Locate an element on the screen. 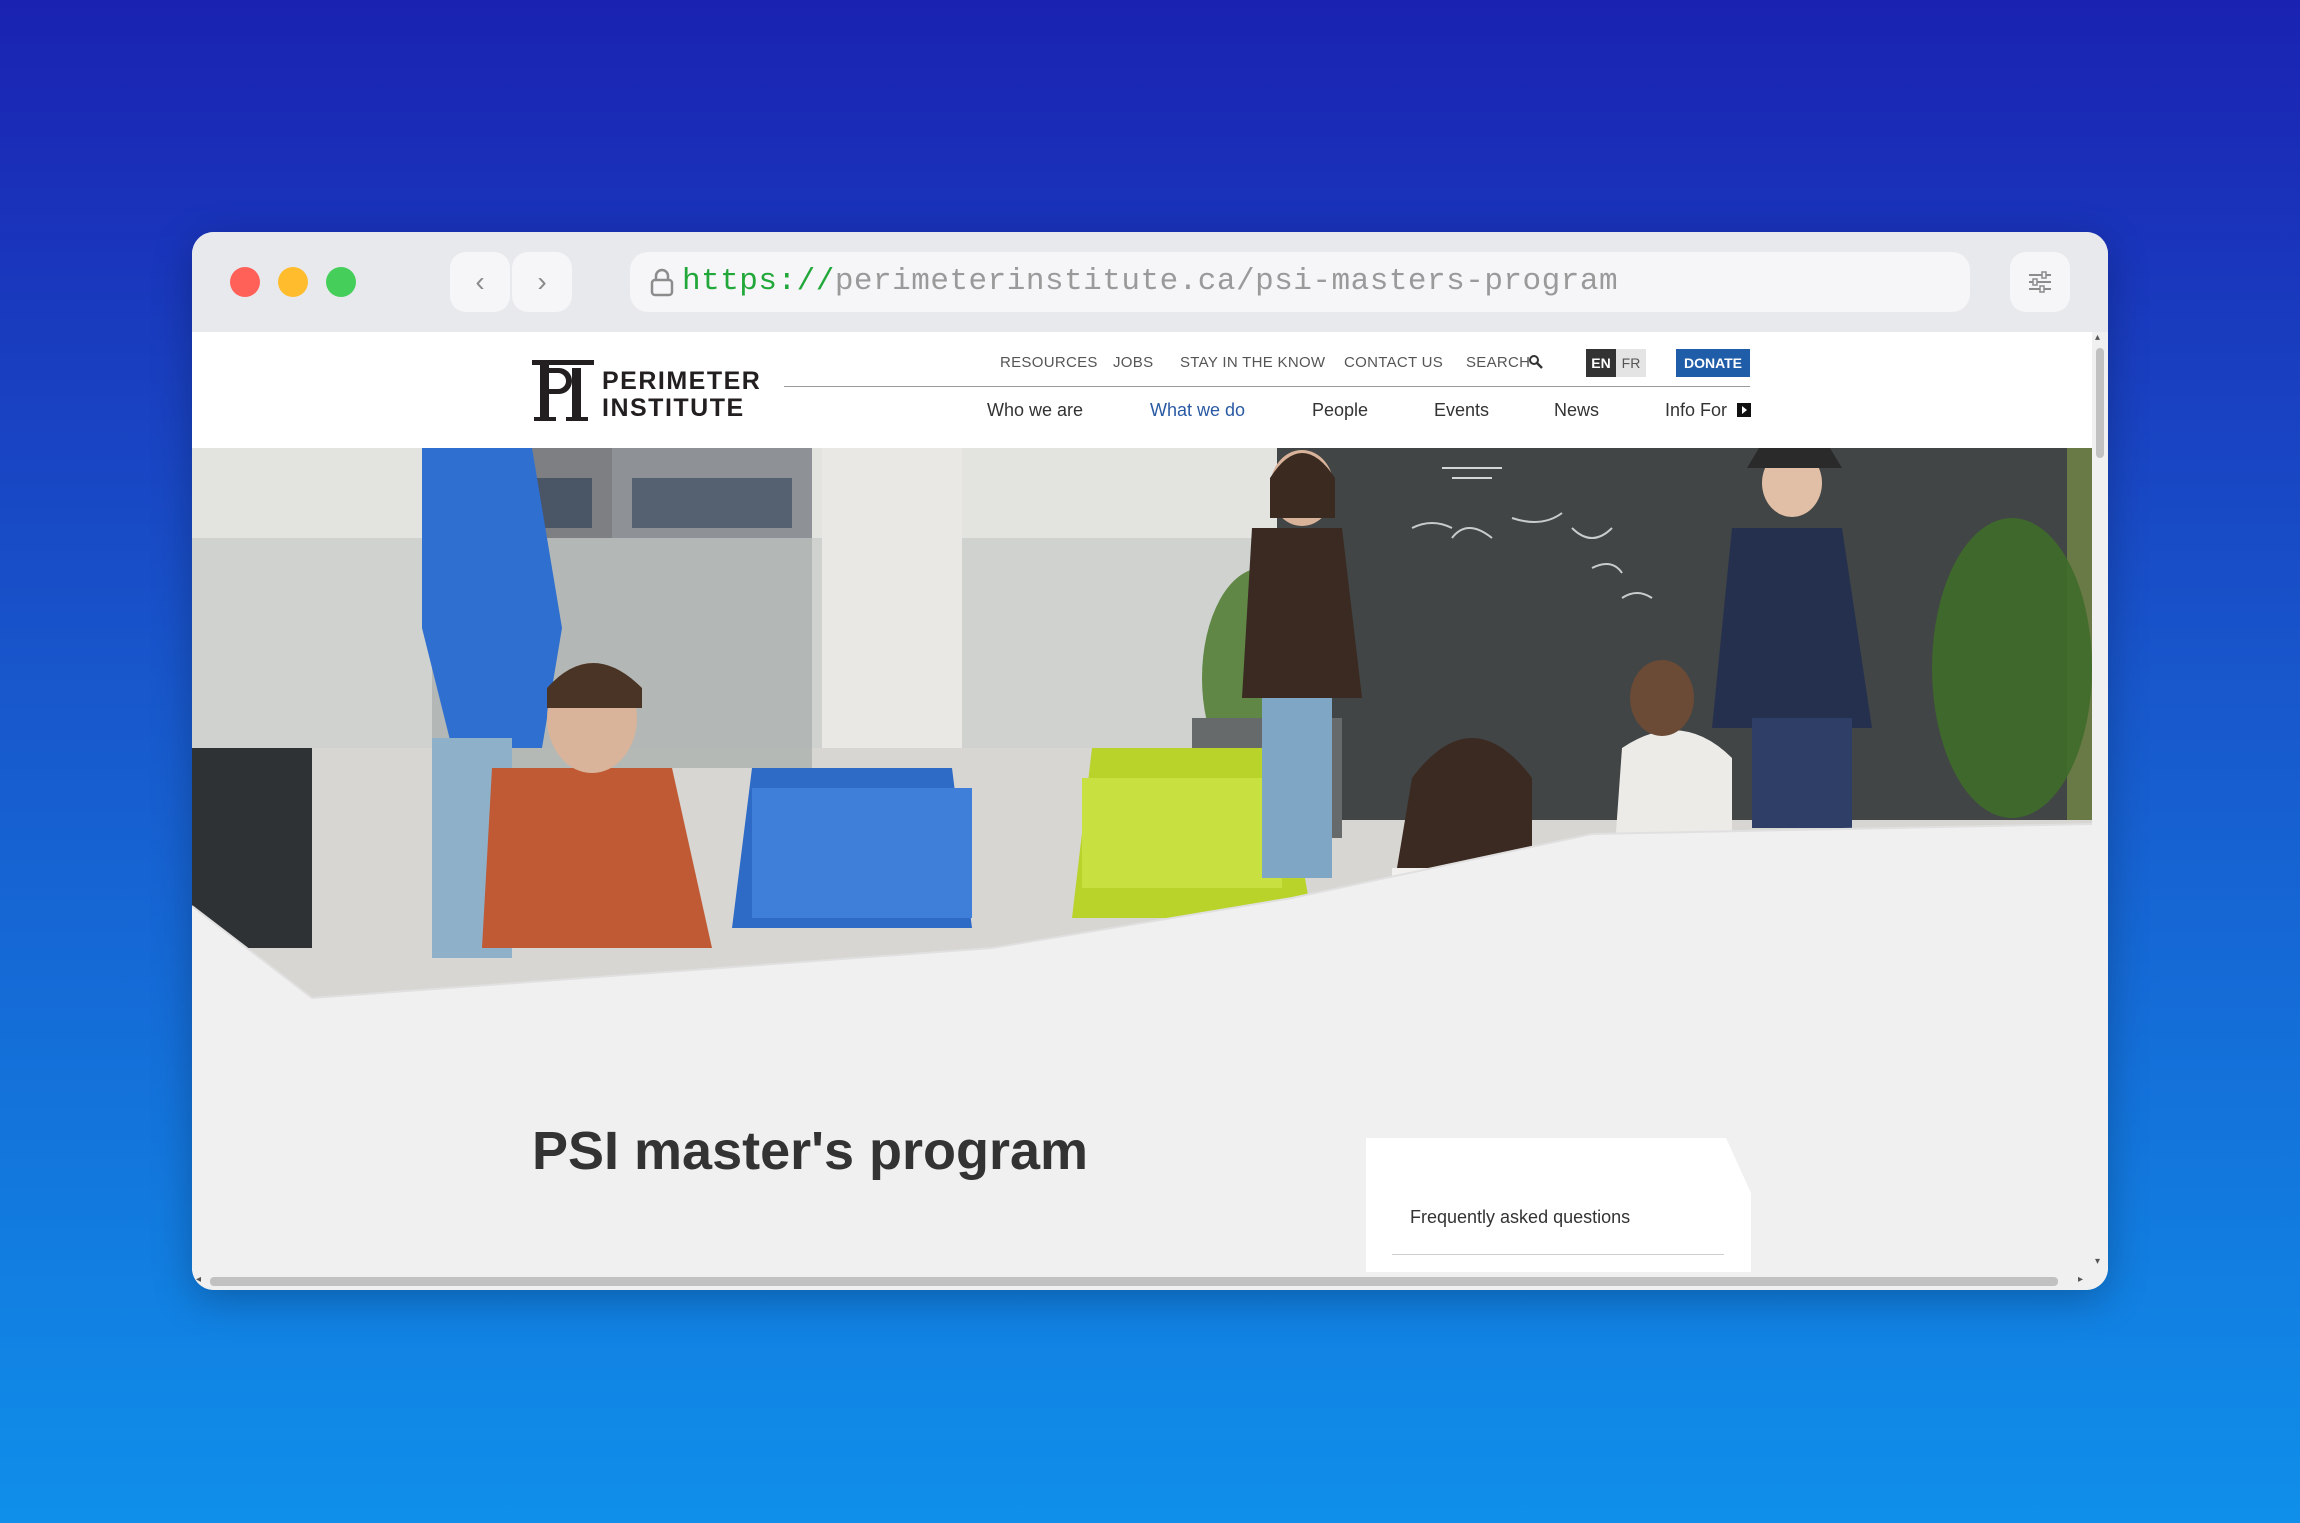  util-link-stay-in-the-know: STAY IN THE KNOW is located at coordinates (1252, 362).